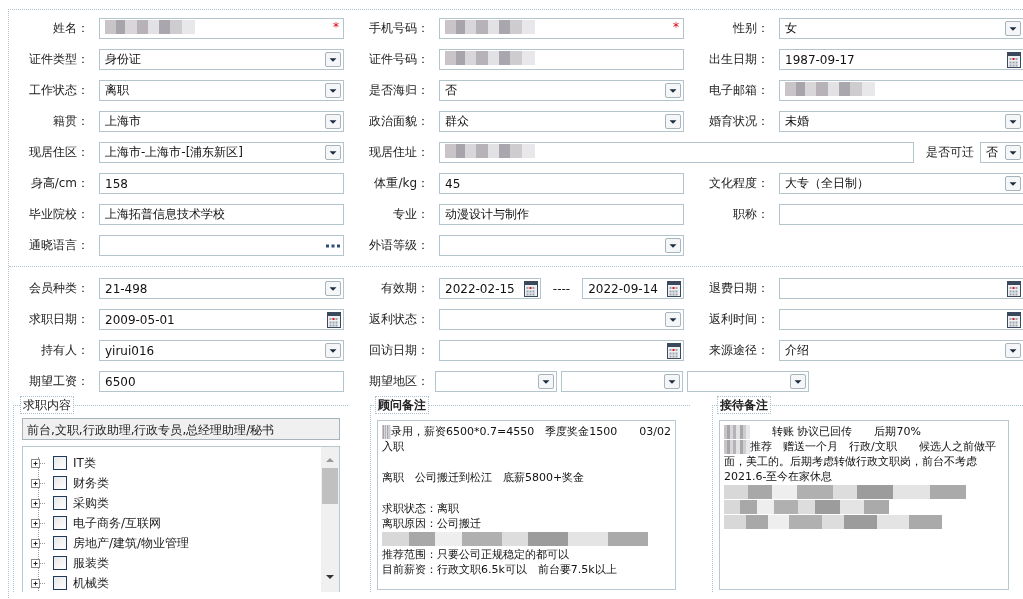 This screenshot has height=599, width=1023. Describe the element at coordinates (58, 214) in the screenshot. I see `field-label: 毕业院校：` at that location.